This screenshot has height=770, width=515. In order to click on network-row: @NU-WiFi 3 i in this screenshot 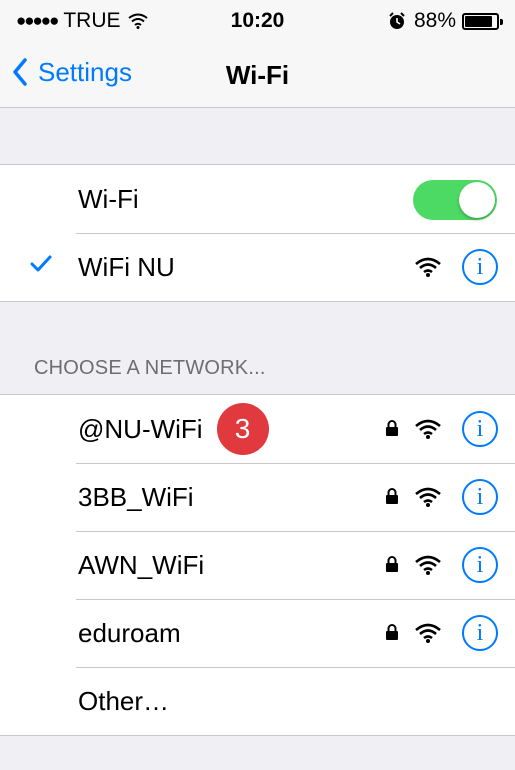, I will do `click(257, 429)`.